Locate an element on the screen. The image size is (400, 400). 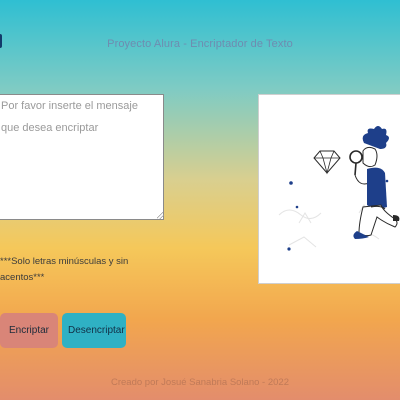
footer-credit: Creado por Josué Sanabria Solano - 2022 is located at coordinates (200, 382).